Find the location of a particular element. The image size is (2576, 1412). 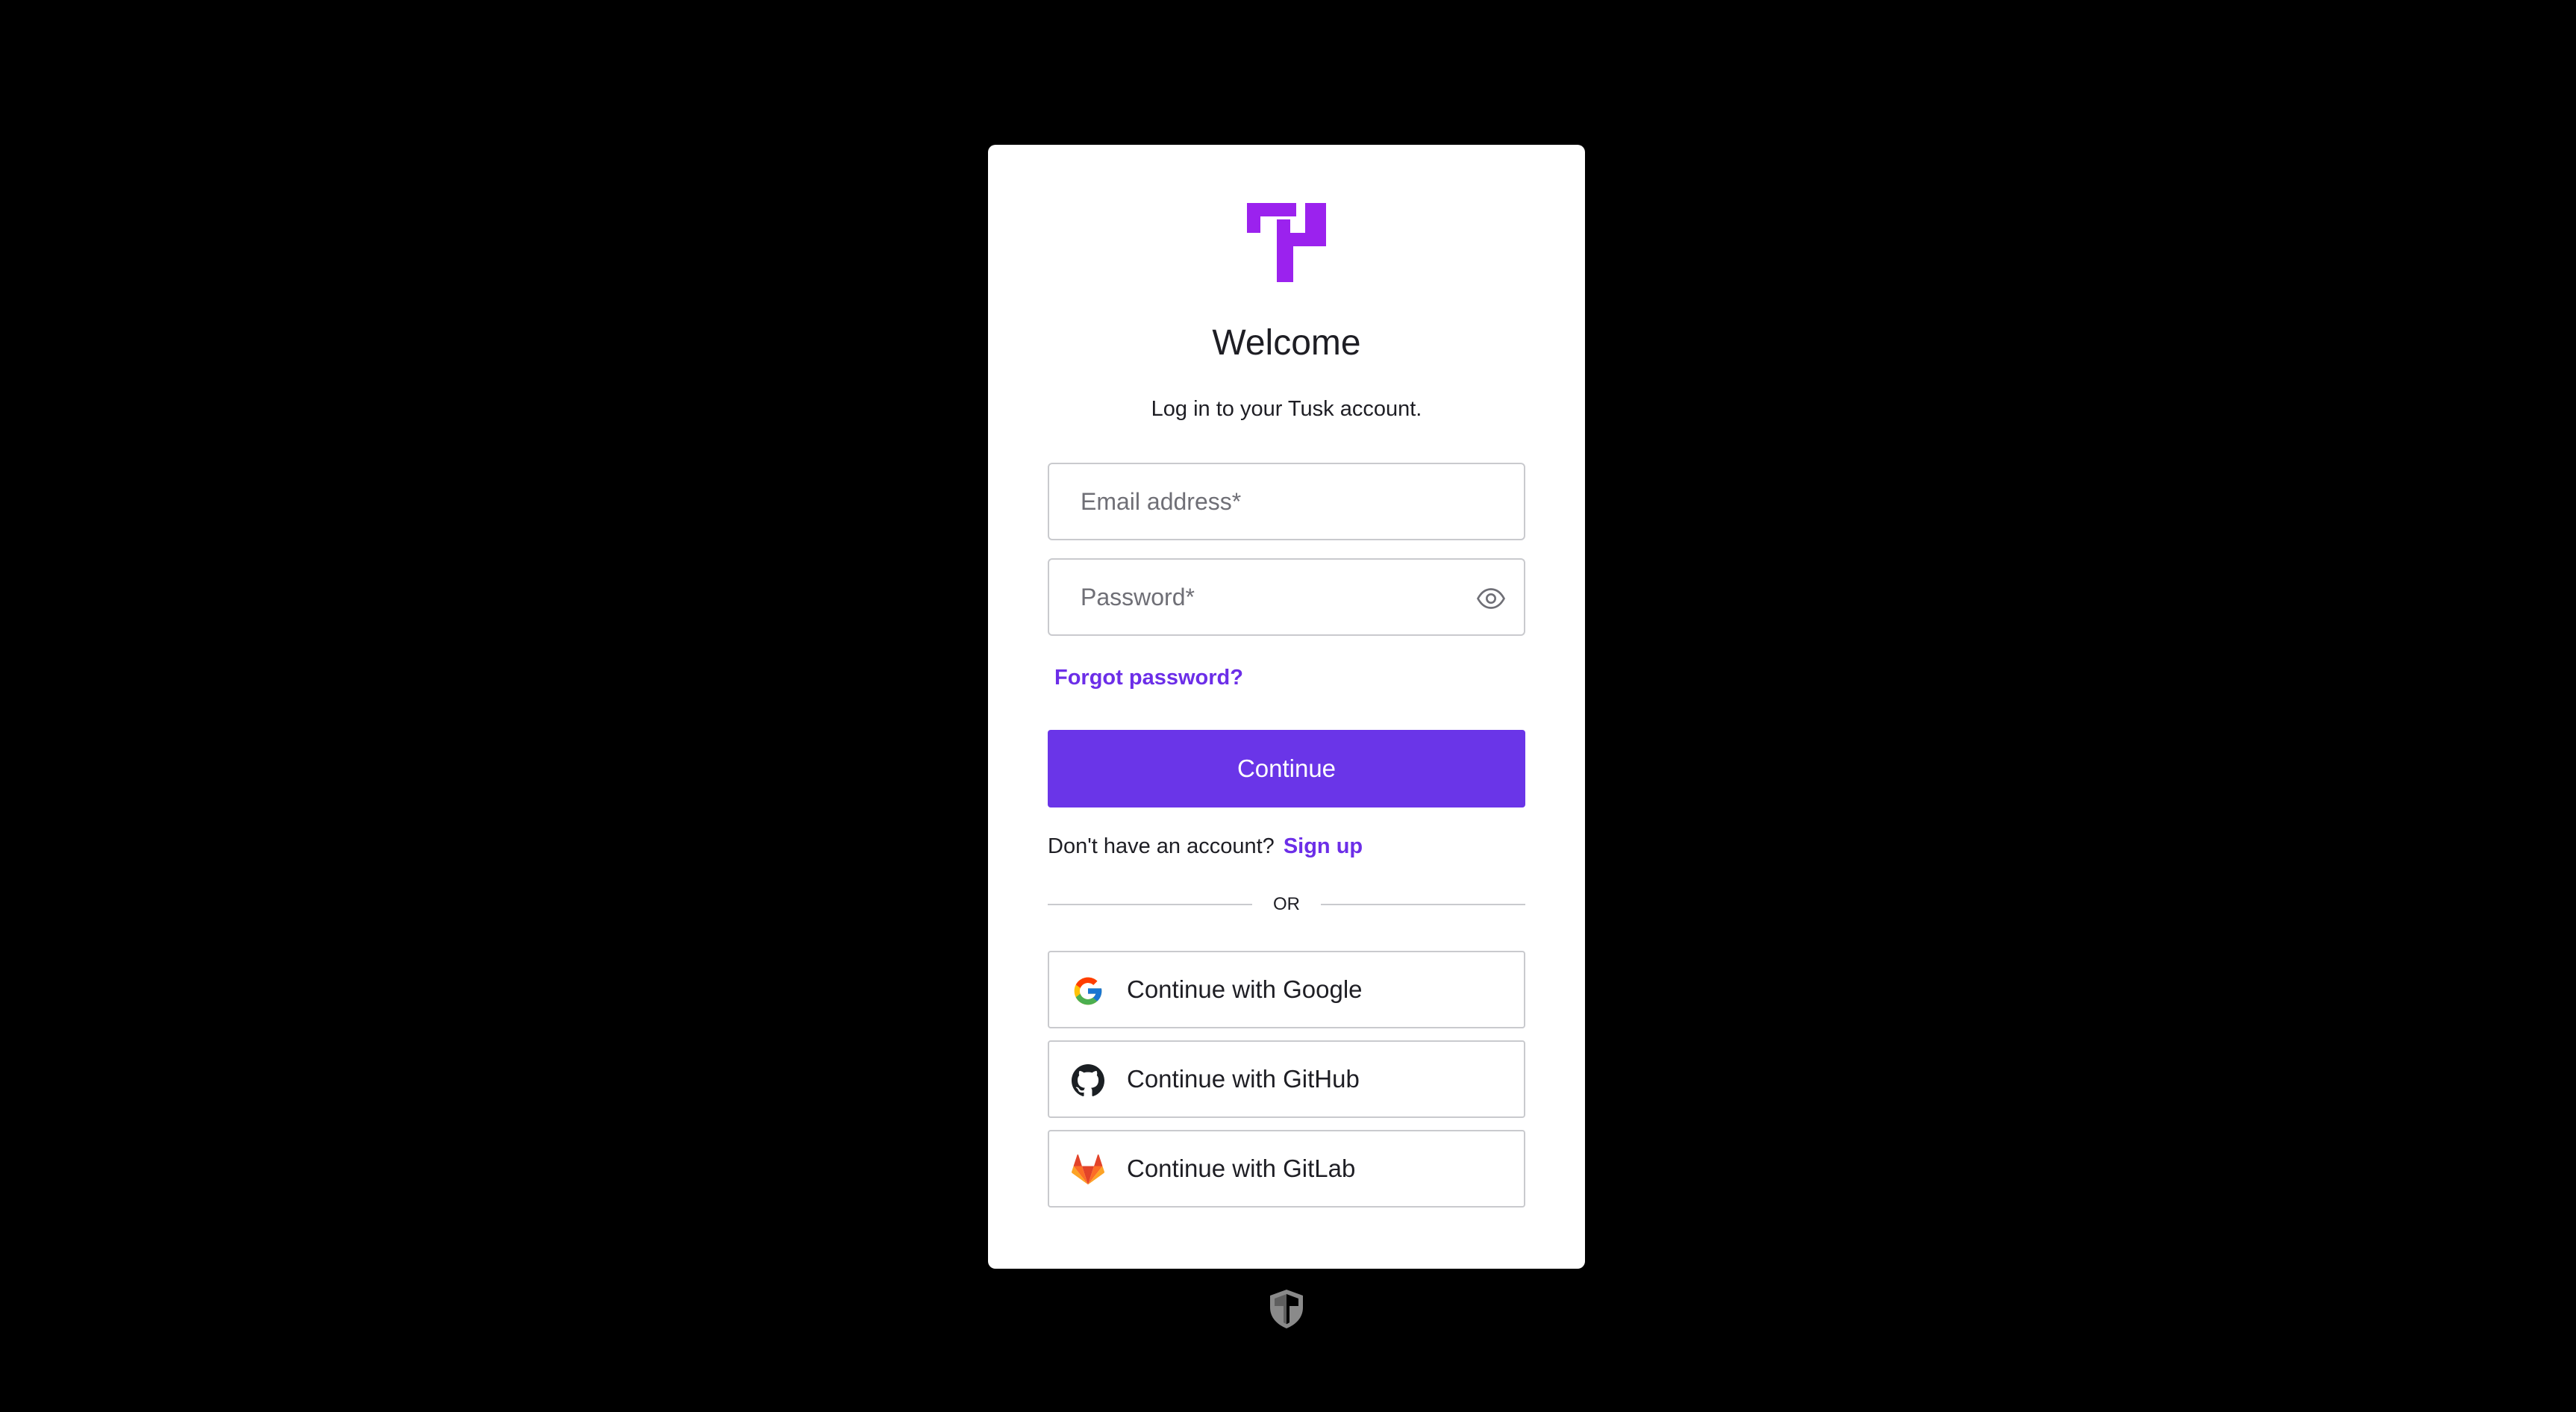

github-button-label: Continue with GitHub is located at coordinates (1243, 1079).